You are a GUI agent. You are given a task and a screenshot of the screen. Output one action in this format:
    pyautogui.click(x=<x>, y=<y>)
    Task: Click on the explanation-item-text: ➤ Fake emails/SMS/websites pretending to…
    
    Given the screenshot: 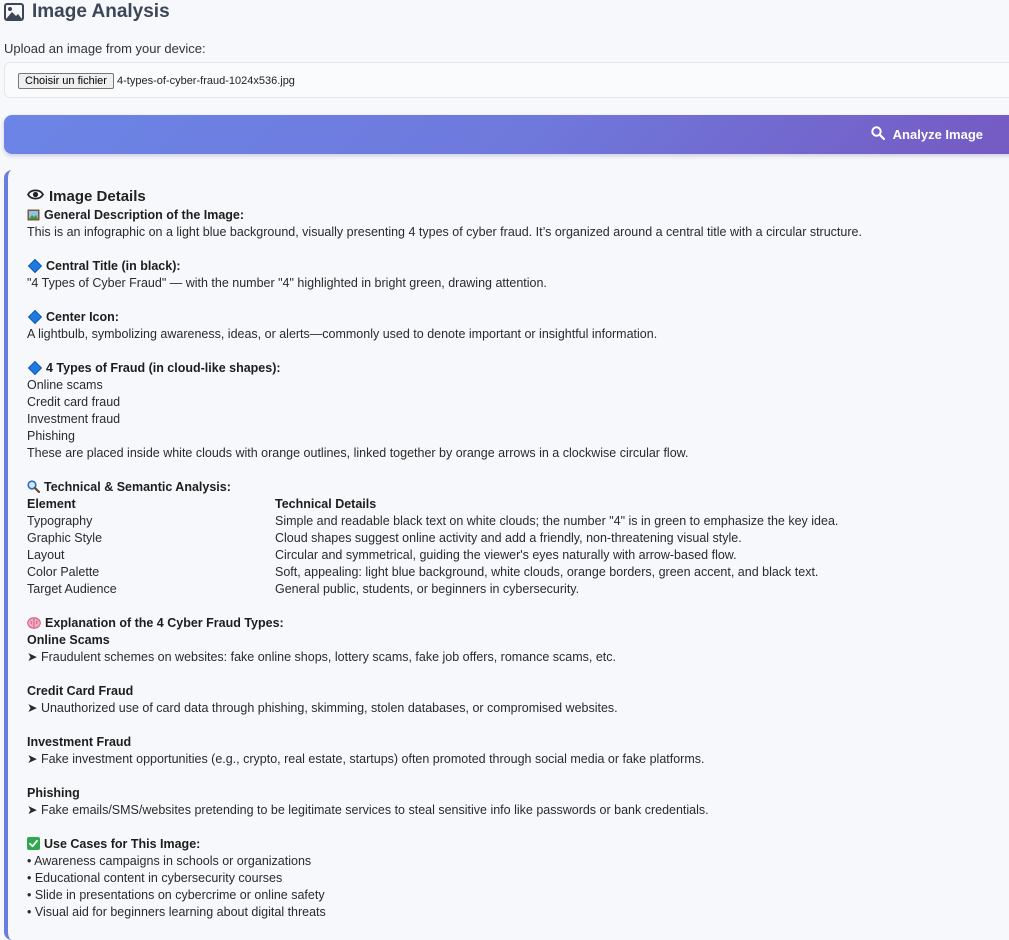 What is the action you would take?
    pyautogui.click(x=368, y=810)
    